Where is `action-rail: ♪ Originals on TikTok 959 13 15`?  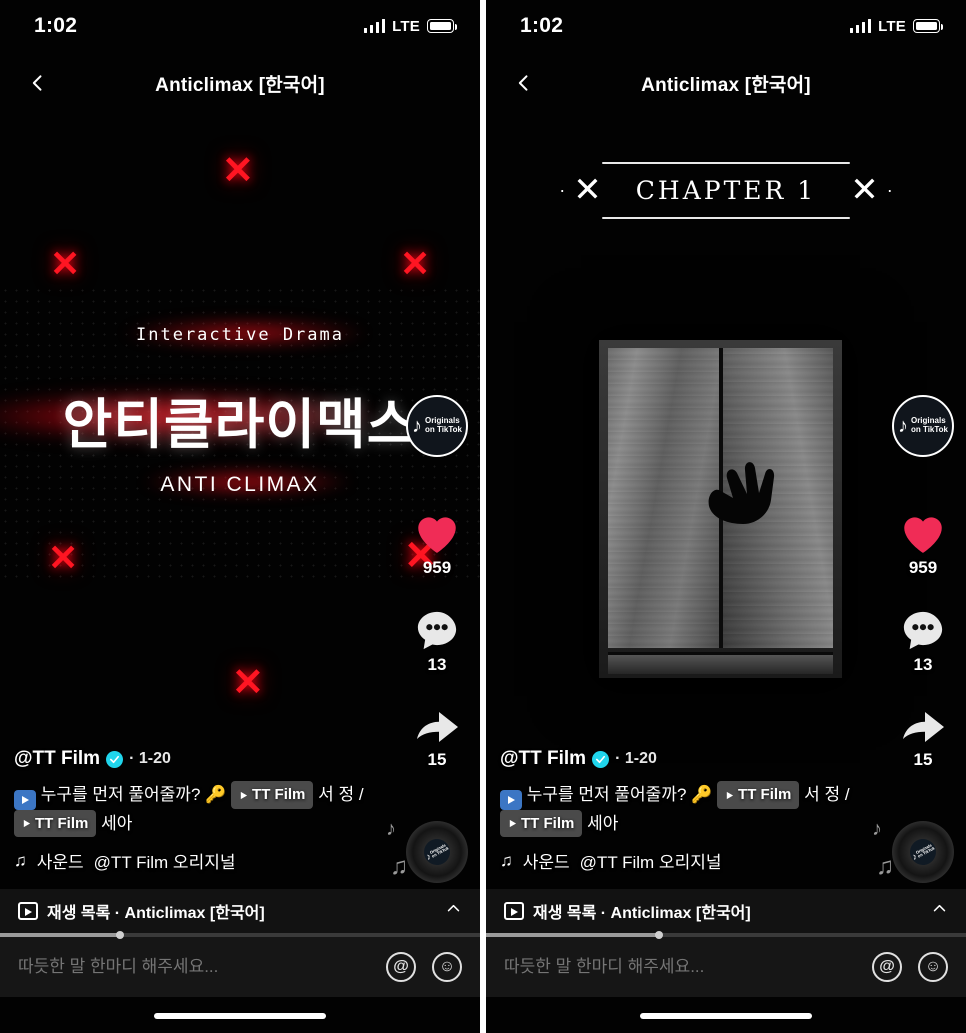 action-rail: ♪ Originals on TikTok 959 13 15 is located at coordinates (923, 582).